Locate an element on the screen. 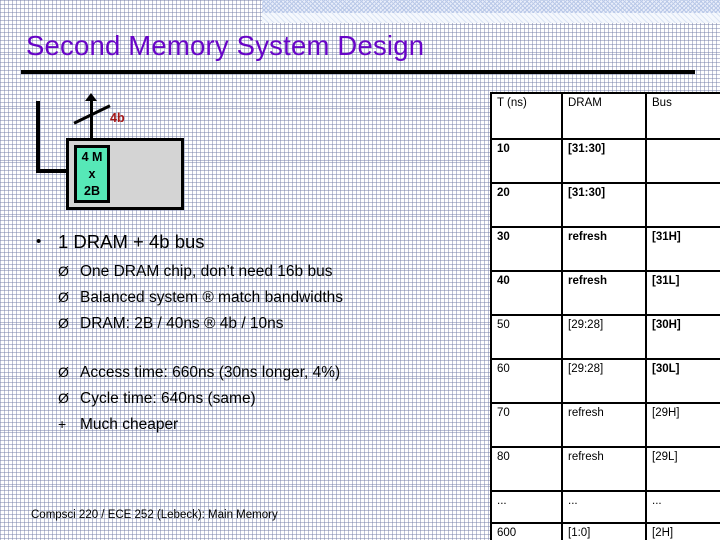 The width and height of the screenshot is (720, 540). table-header-cell: DRAM is located at coordinates (604, 116).